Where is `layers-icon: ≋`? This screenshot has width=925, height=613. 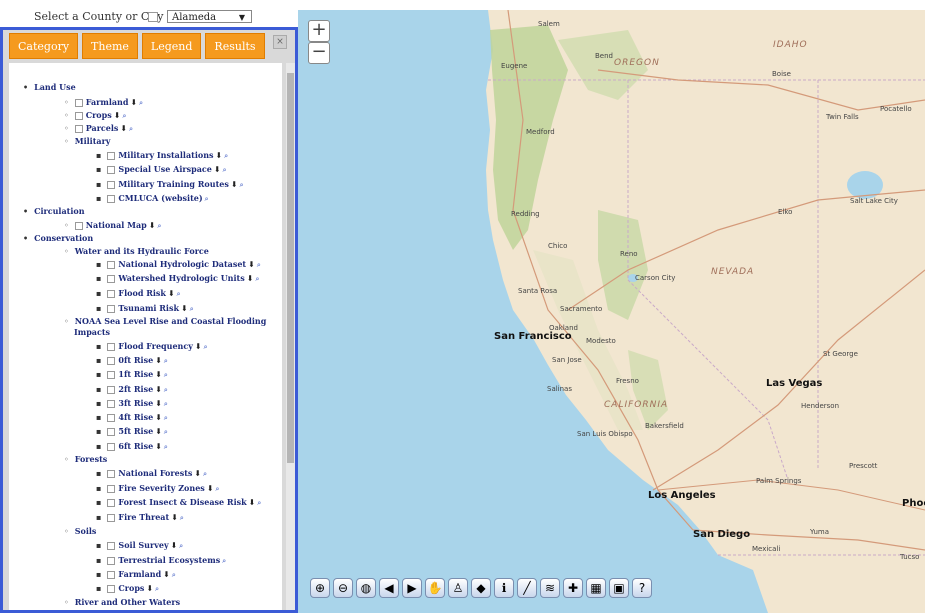 layers-icon: ≋ is located at coordinates (550, 588).